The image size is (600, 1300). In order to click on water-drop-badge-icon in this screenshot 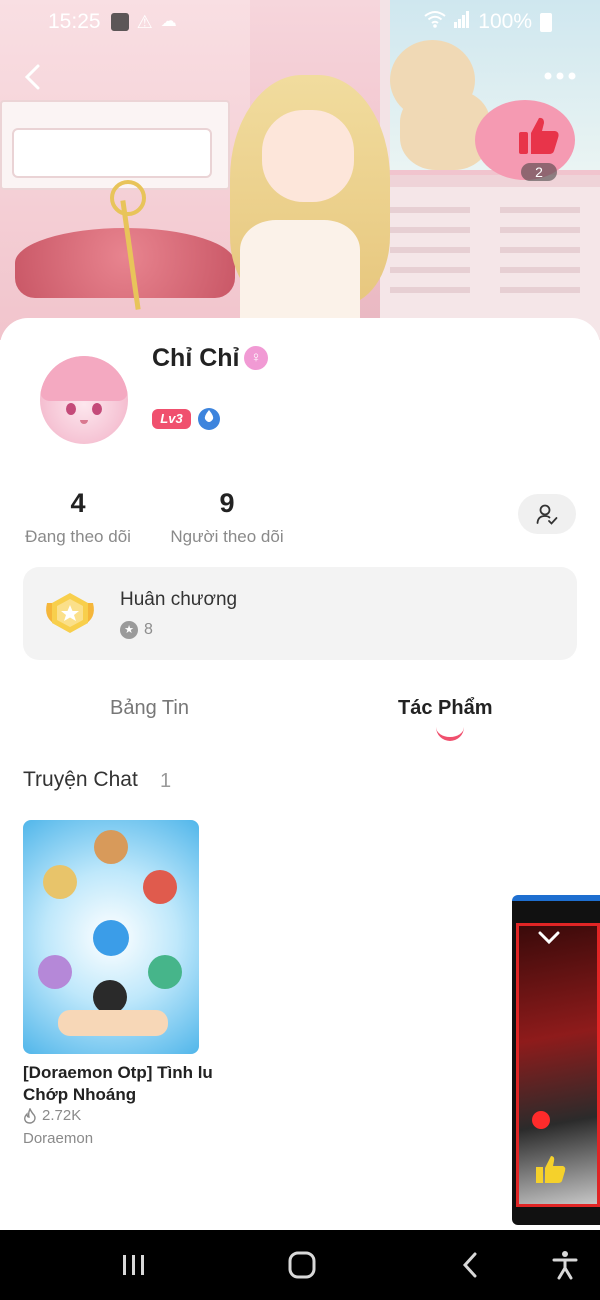, I will do `click(209, 419)`.